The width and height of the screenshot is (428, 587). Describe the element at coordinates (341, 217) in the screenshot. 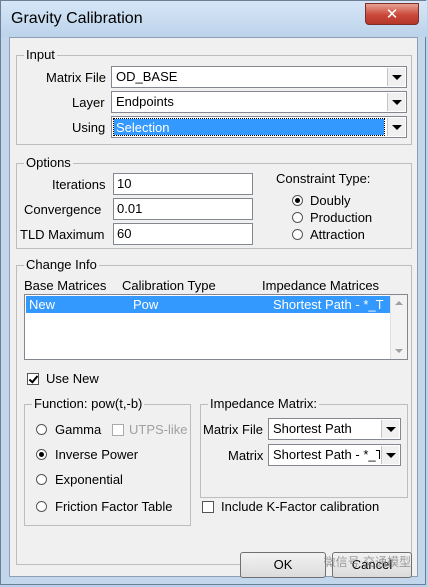

I see `constraint-production-label: Production` at that location.